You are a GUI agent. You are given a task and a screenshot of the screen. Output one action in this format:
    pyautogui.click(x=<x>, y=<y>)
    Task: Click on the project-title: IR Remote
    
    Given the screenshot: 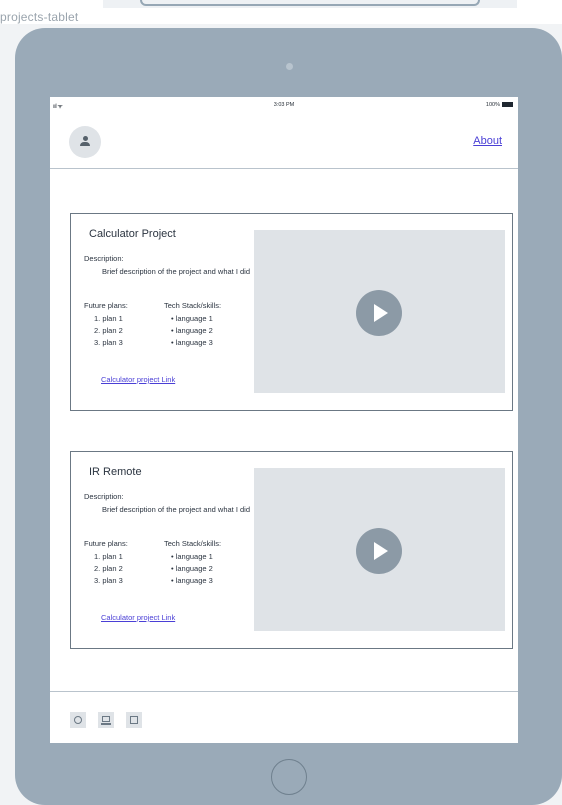 What is the action you would take?
    pyautogui.click(x=115, y=472)
    